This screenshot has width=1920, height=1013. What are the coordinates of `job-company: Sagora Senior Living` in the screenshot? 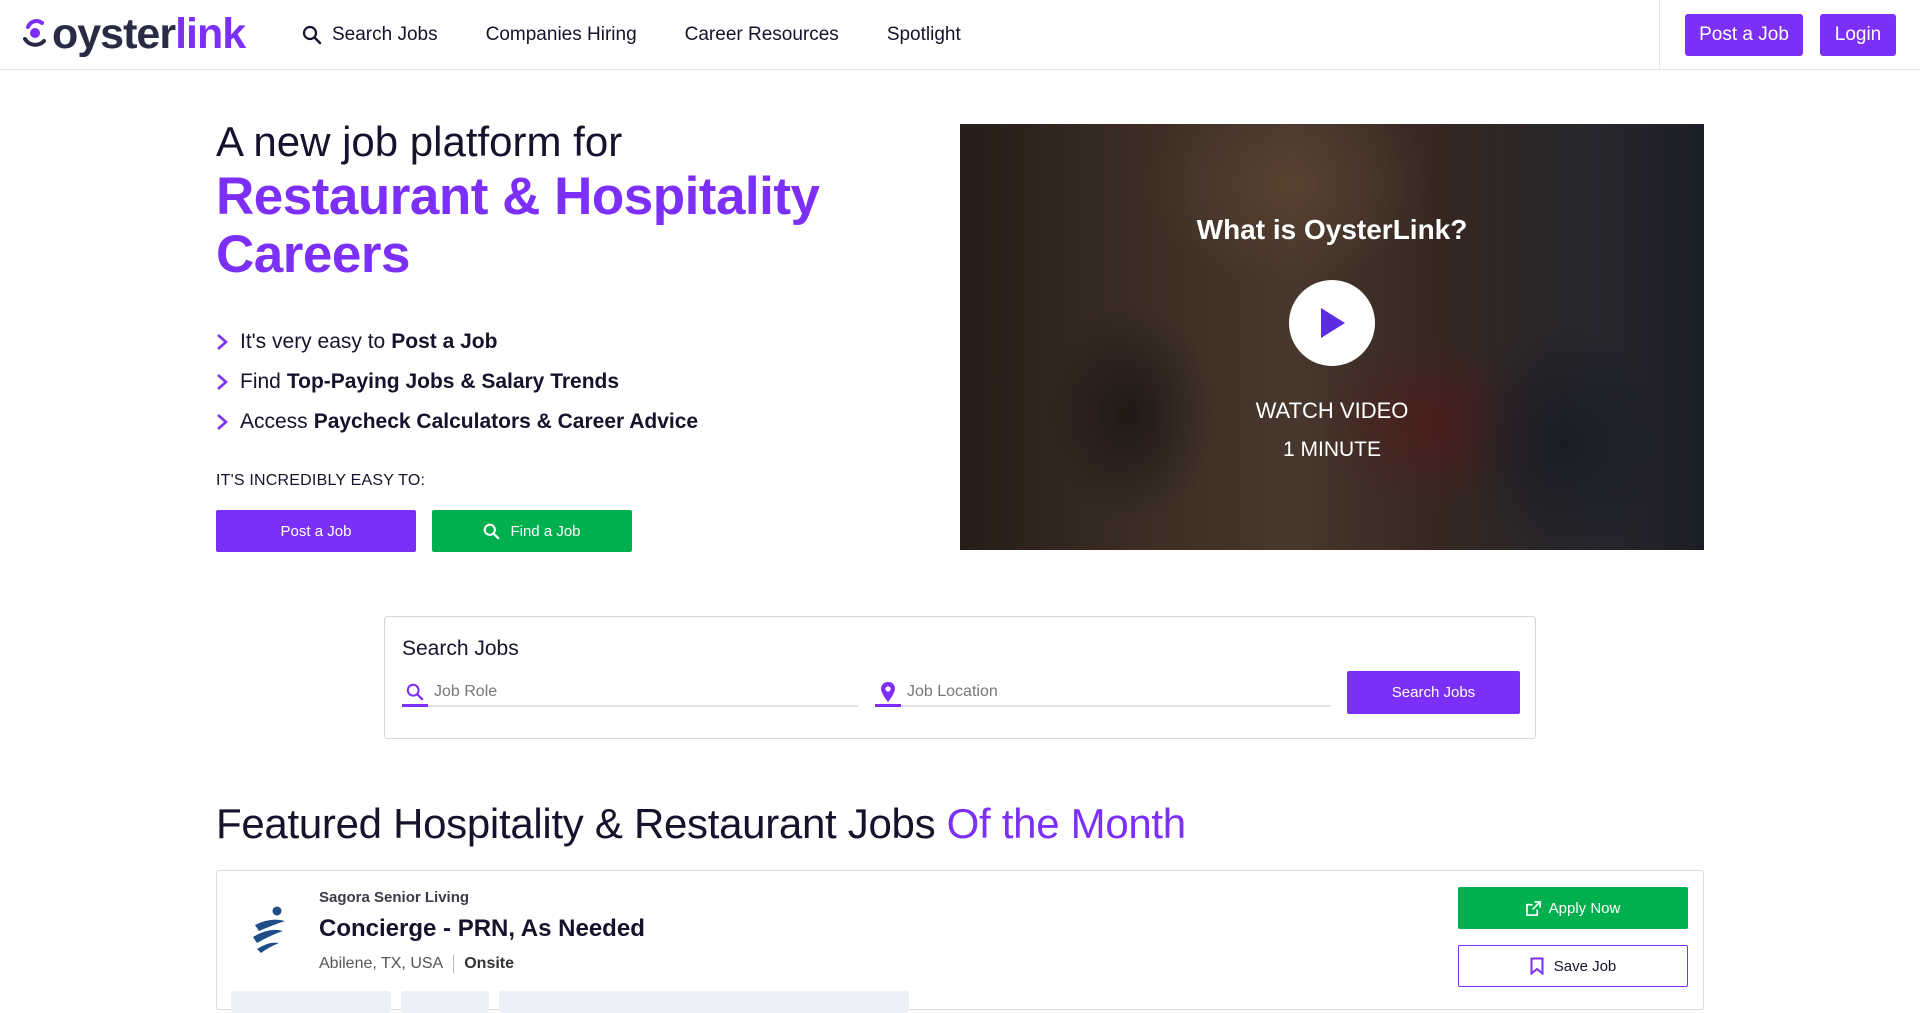 It's located at (394, 897).